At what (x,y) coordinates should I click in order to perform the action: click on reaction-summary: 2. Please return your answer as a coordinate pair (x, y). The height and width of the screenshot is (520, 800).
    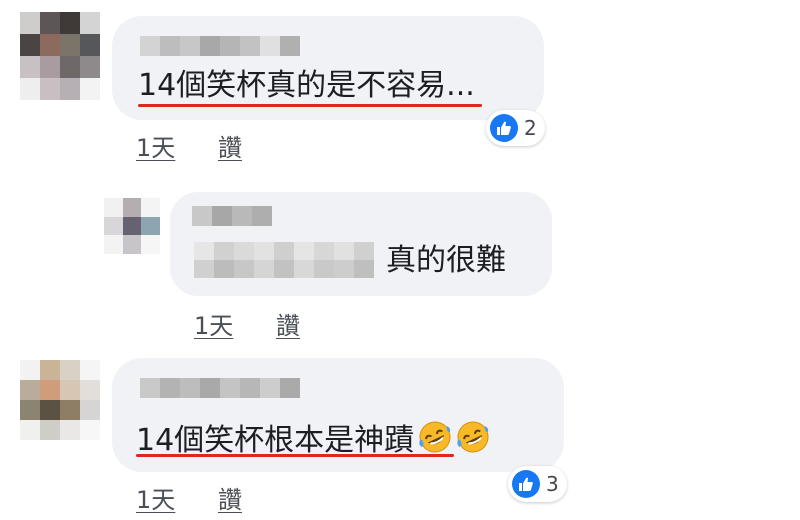
    Looking at the image, I should click on (515, 128).